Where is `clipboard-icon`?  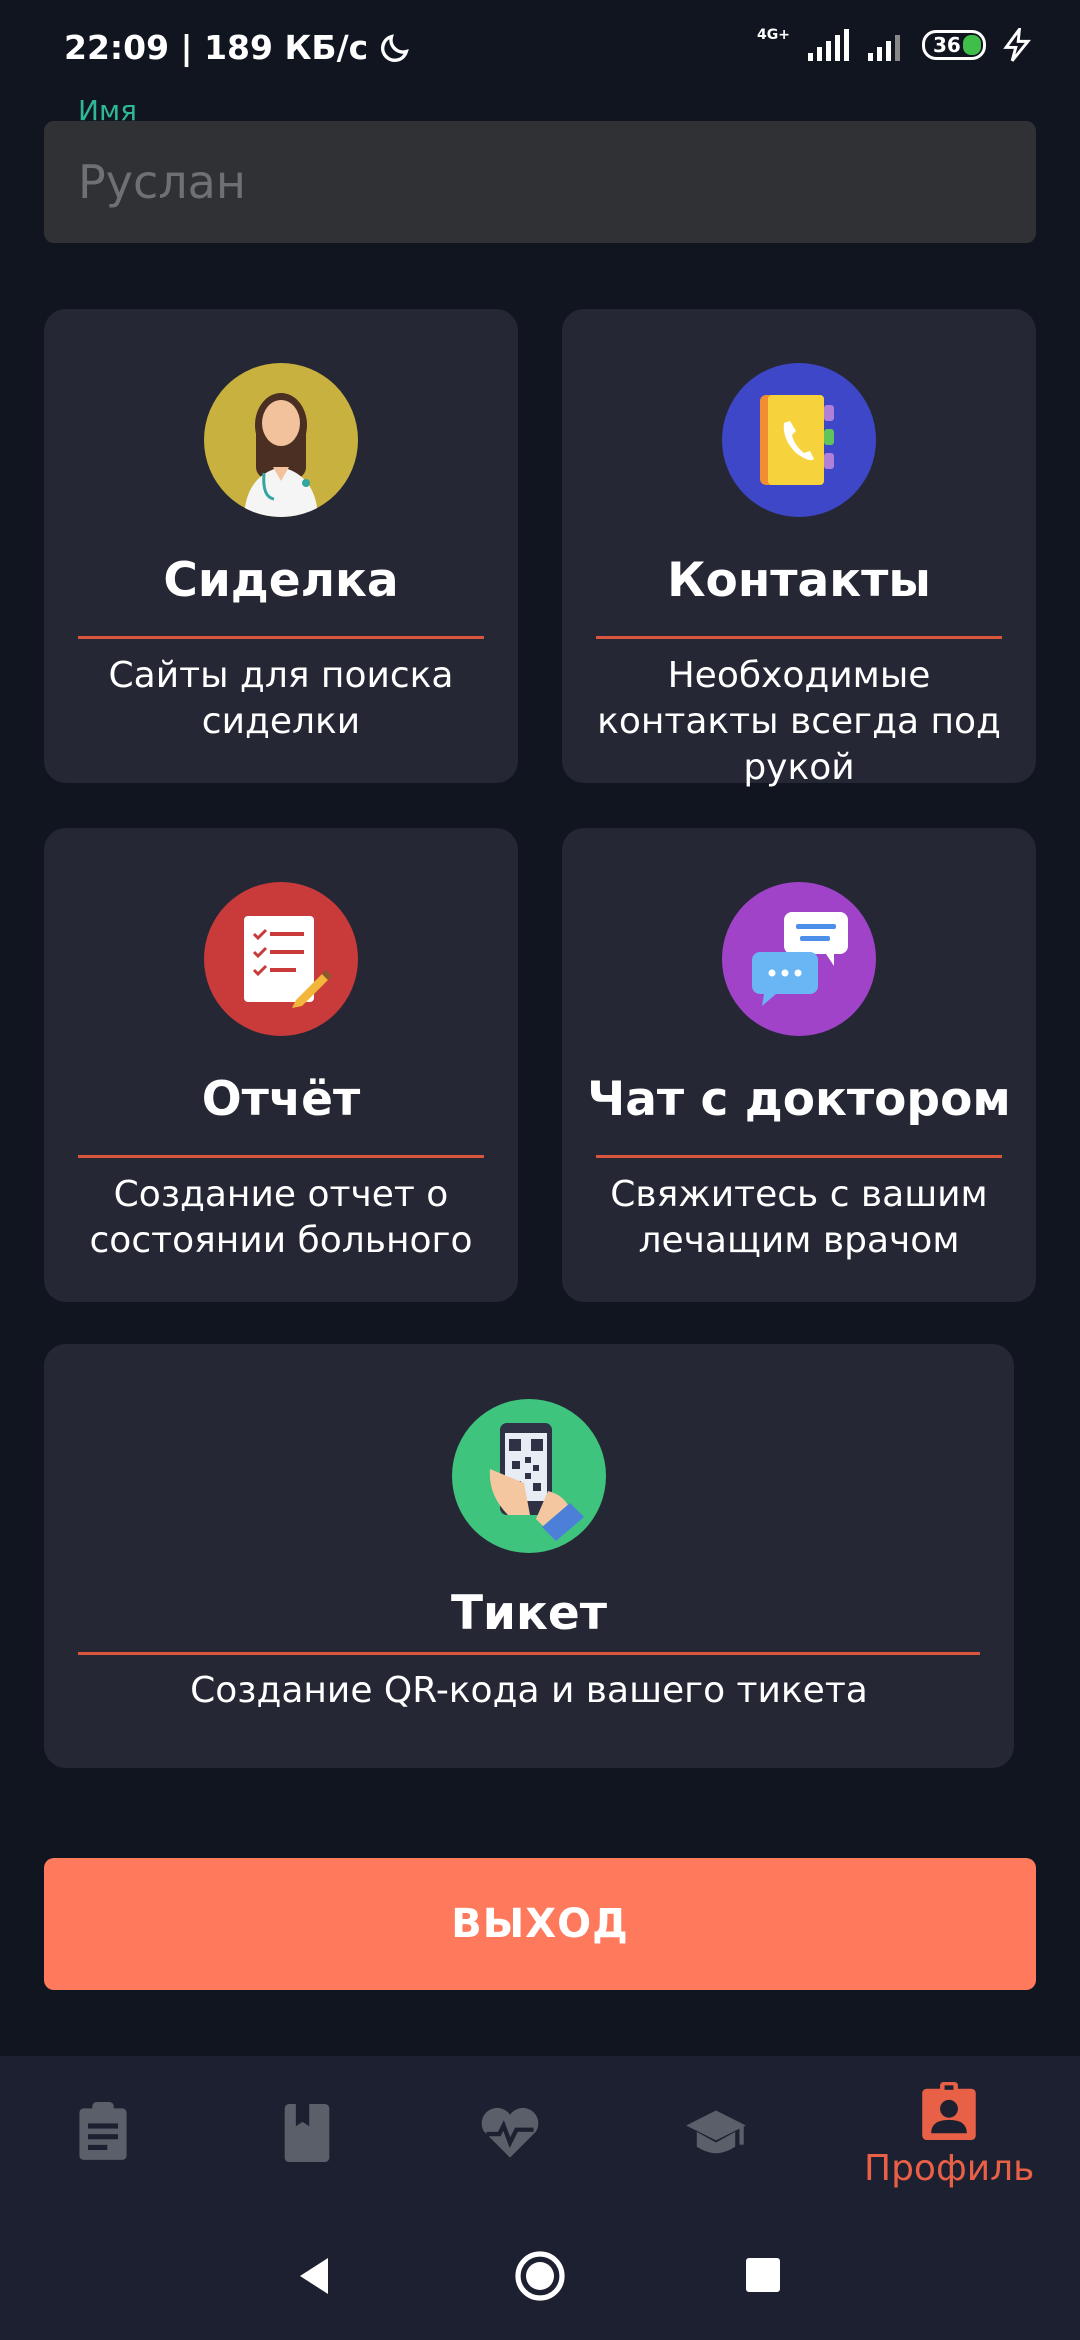
clipboard-icon is located at coordinates (103, 2131).